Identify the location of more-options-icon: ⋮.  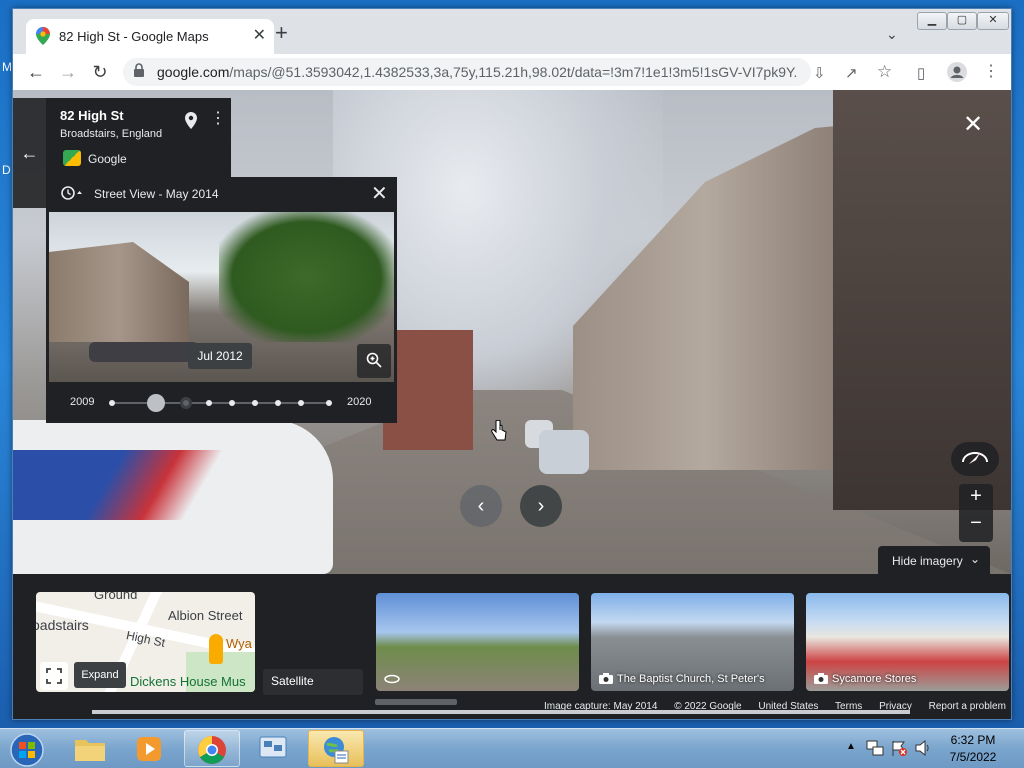
(218, 118).